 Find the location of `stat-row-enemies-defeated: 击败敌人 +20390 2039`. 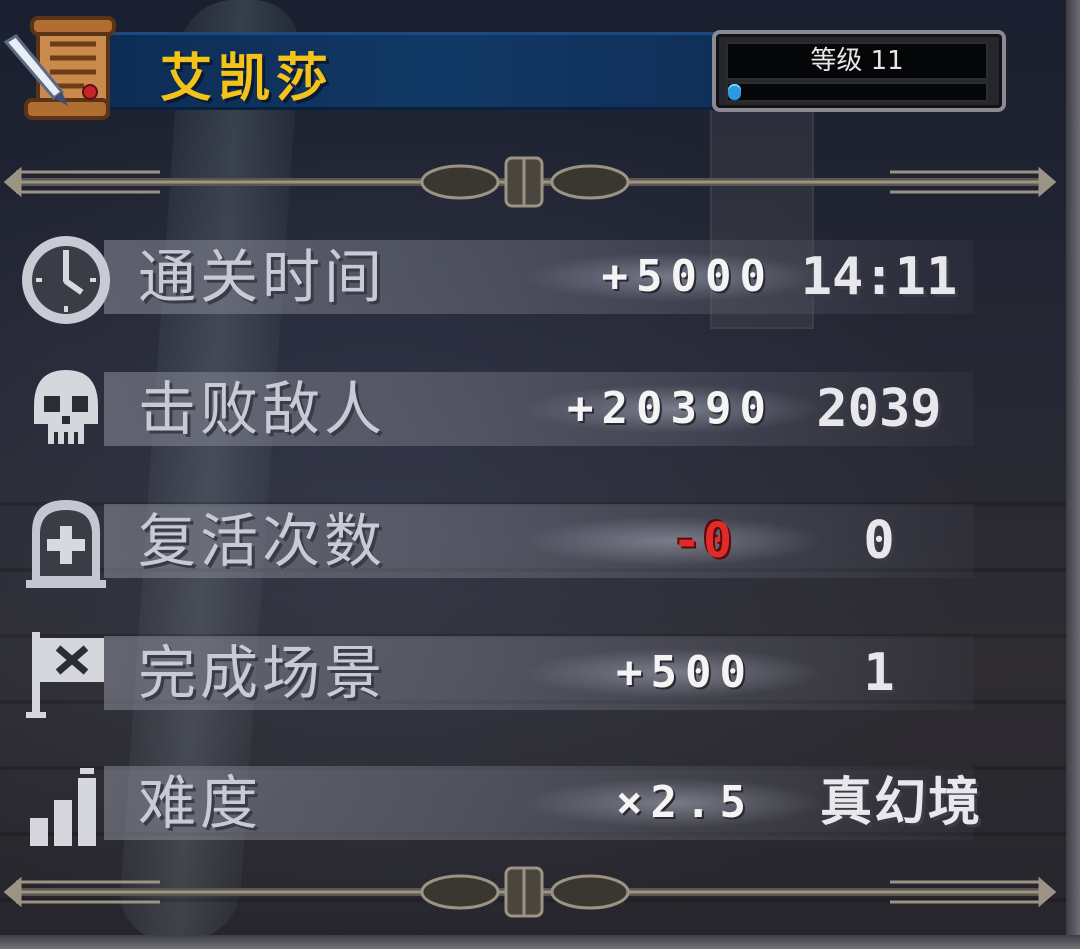

stat-row-enemies-defeated: 击败敌人 +20390 2039 is located at coordinates (494, 413).